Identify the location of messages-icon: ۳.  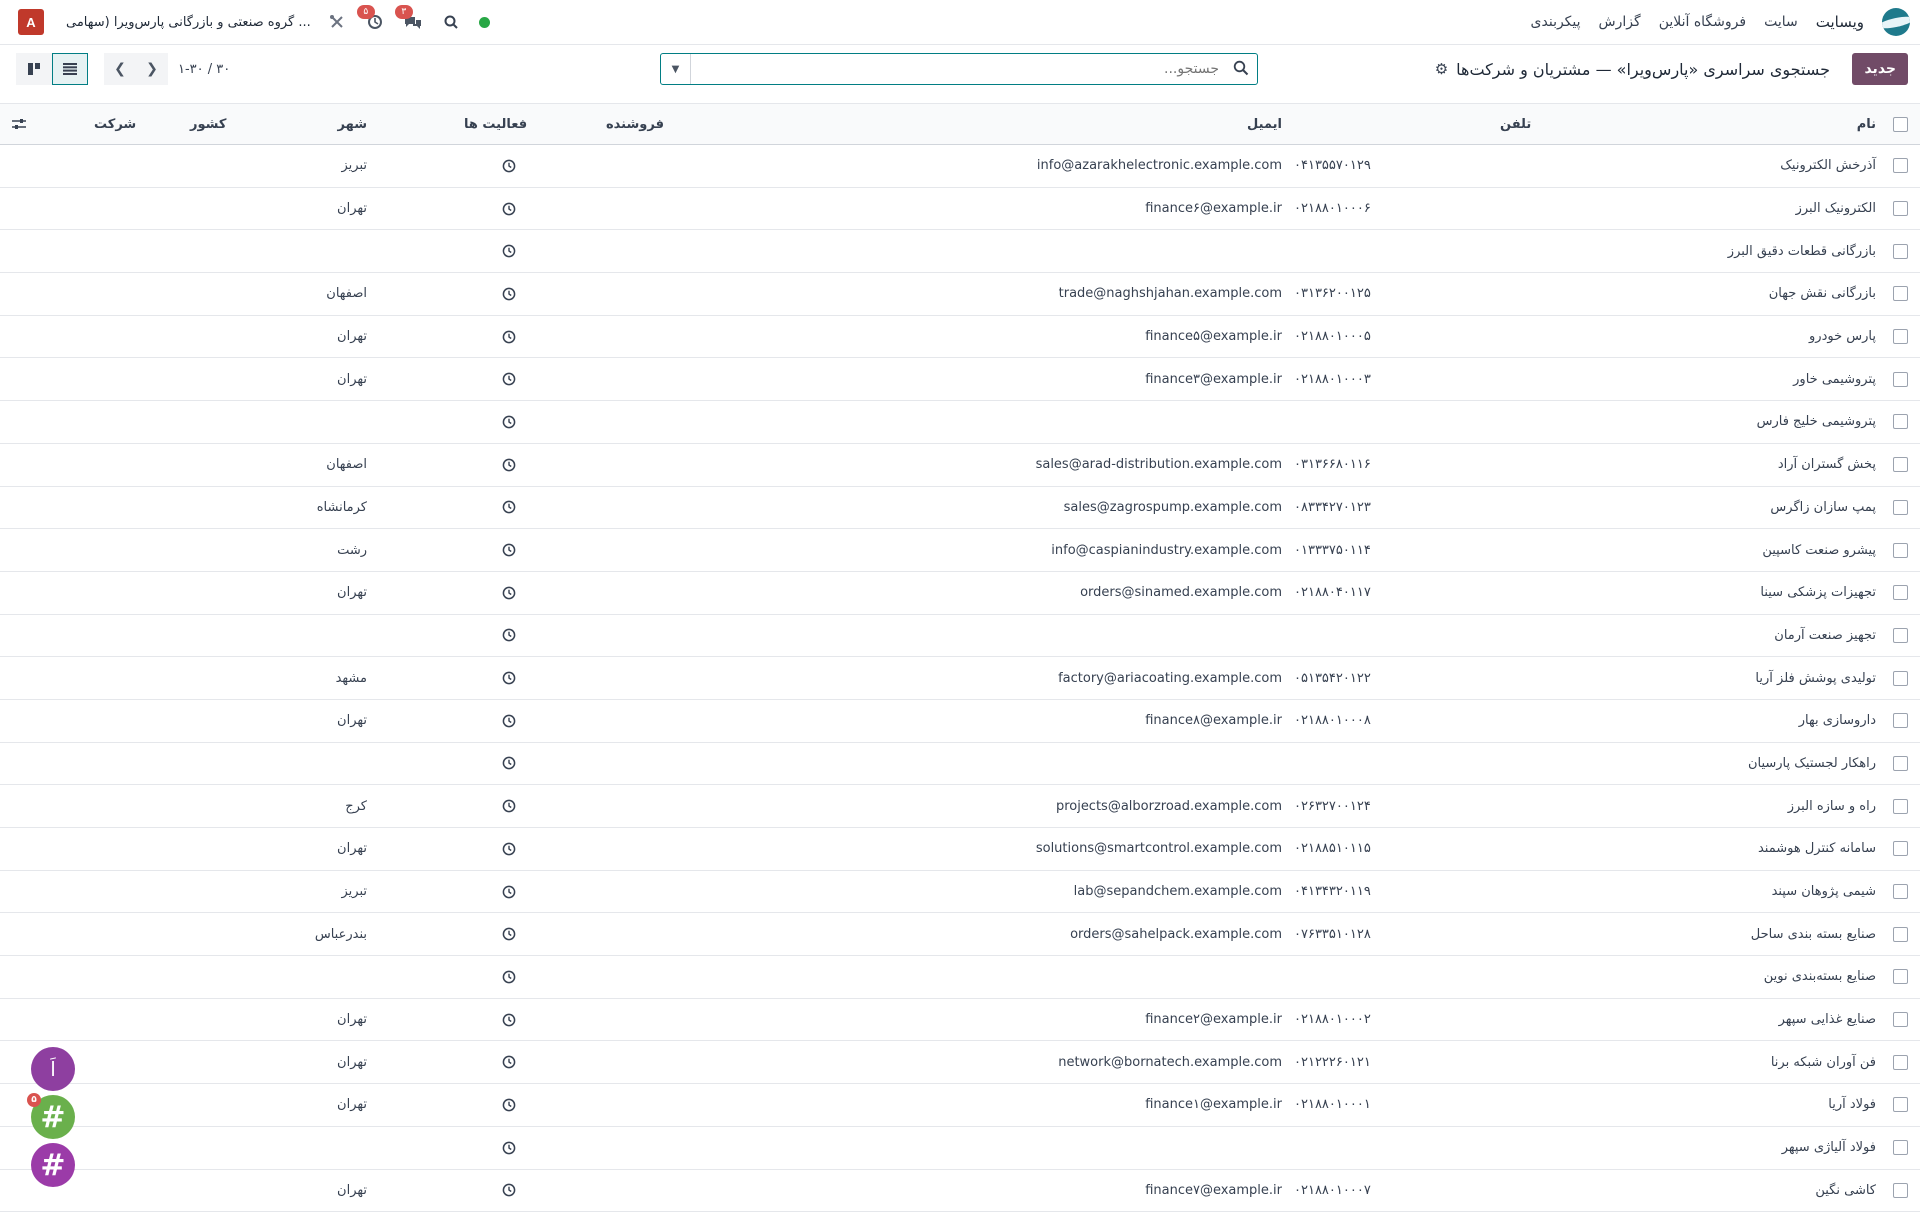
(413, 22).